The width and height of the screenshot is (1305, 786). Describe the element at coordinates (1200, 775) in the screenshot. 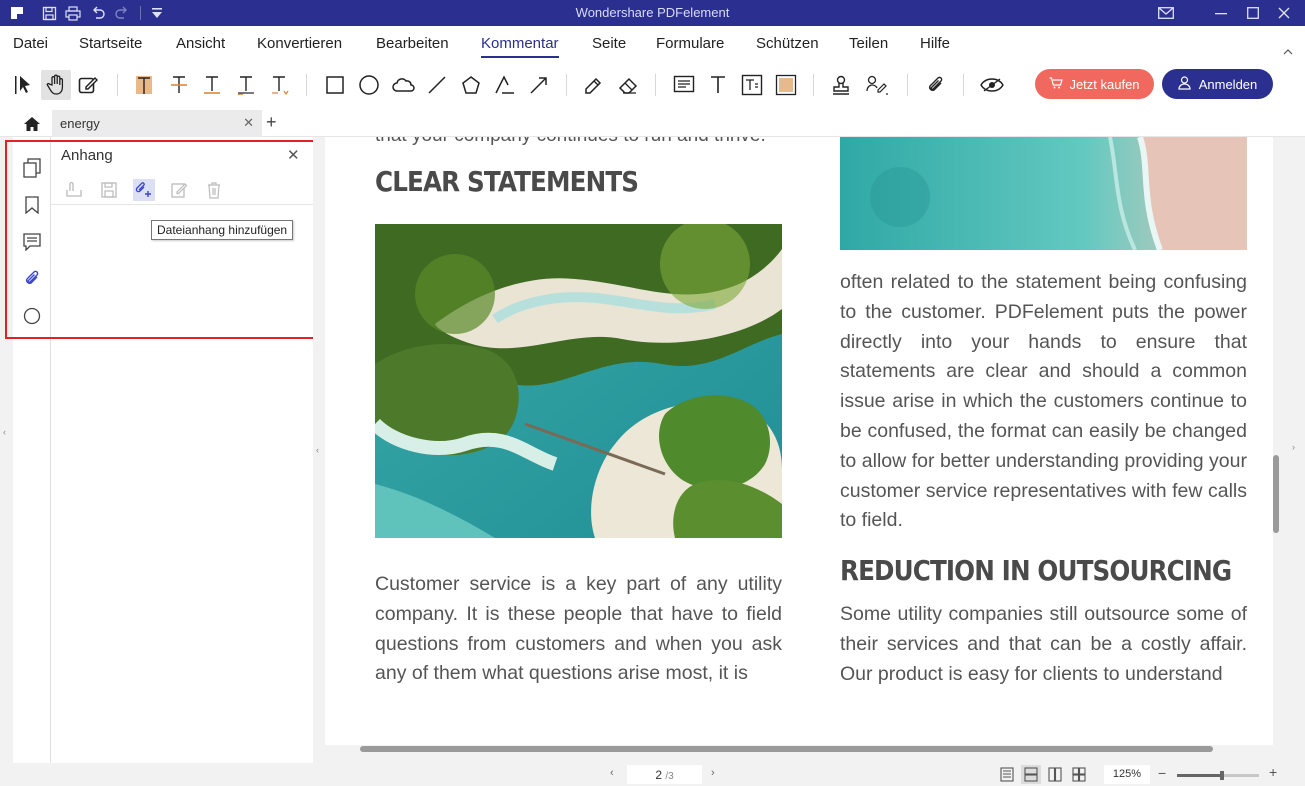

I see `zoom-slider-fill` at that location.